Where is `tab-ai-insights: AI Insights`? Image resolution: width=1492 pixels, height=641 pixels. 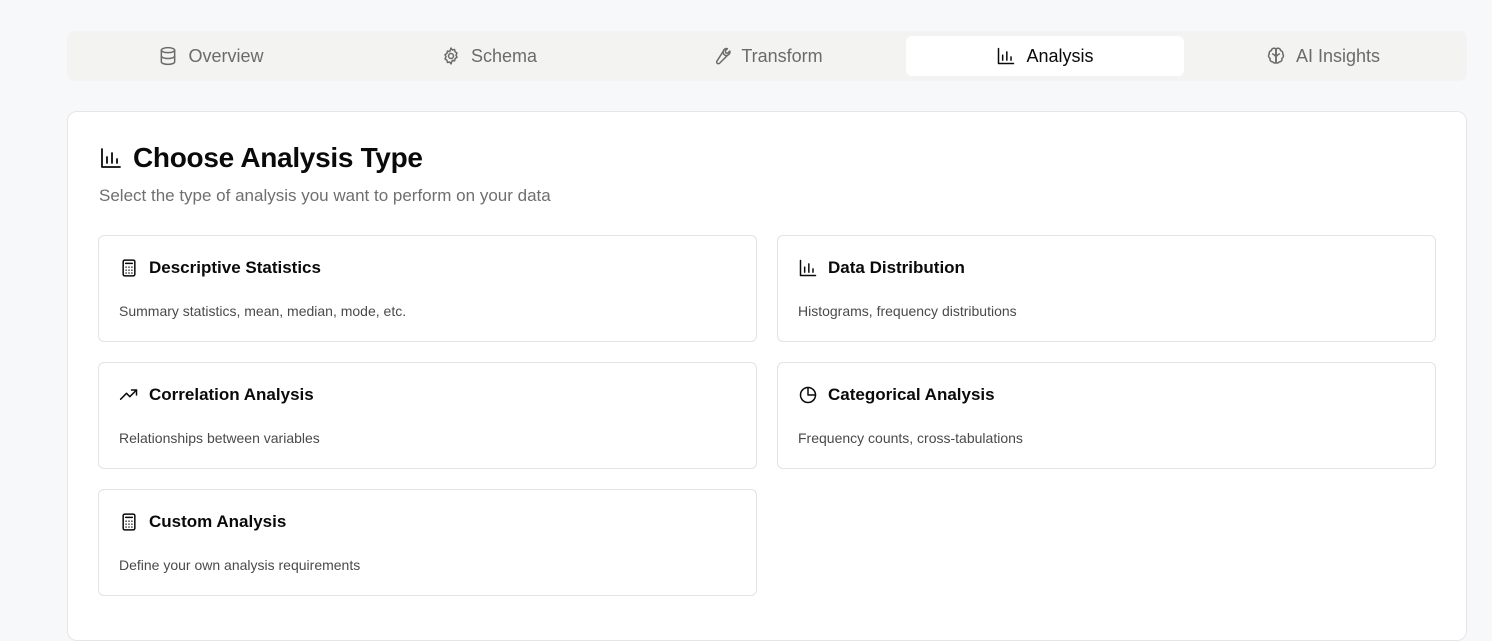 tab-ai-insights: AI Insights is located at coordinates (1323, 56).